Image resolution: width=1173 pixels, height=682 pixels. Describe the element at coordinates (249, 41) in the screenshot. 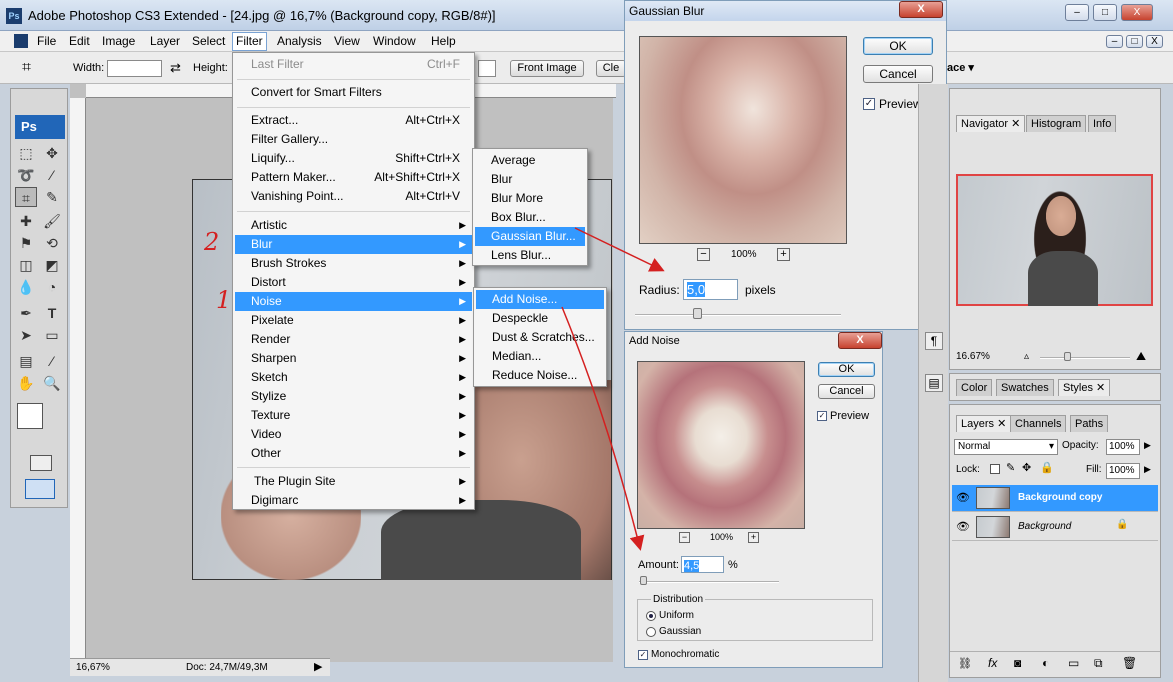

I see `menu-filter: Filter` at that location.